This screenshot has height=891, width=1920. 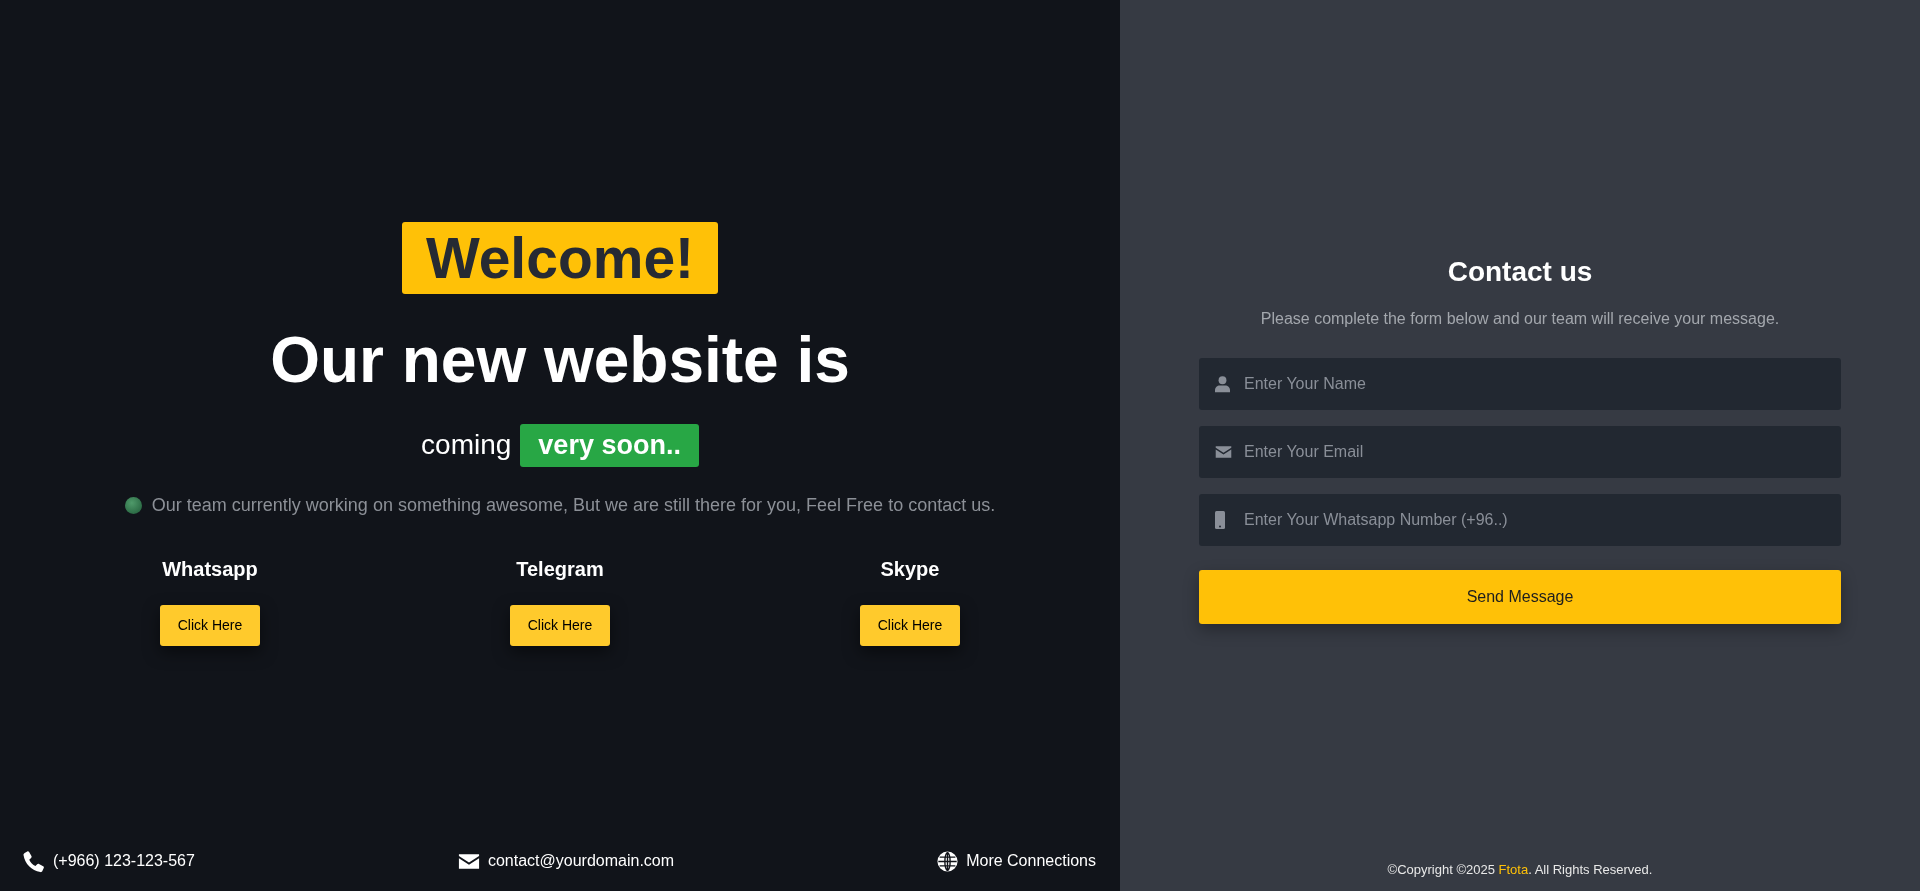 What do you see at coordinates (1520, 319) in the screenshot?
I see `contact-subtitle: Please complete the form below and our team will receive your message.` at bounding box center [1520, 319].